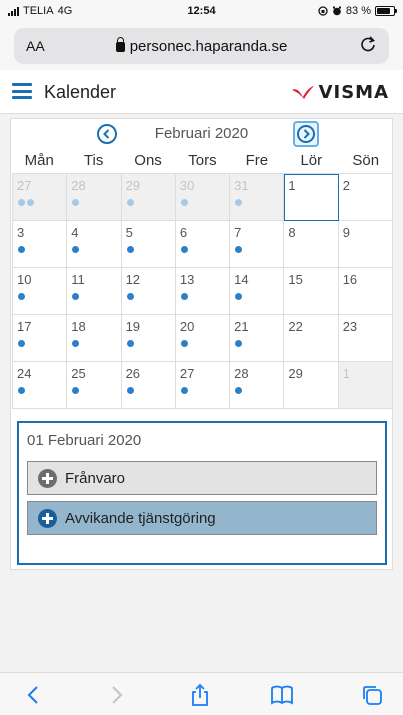  I want to click on day-number: 10, so click(24, 279).